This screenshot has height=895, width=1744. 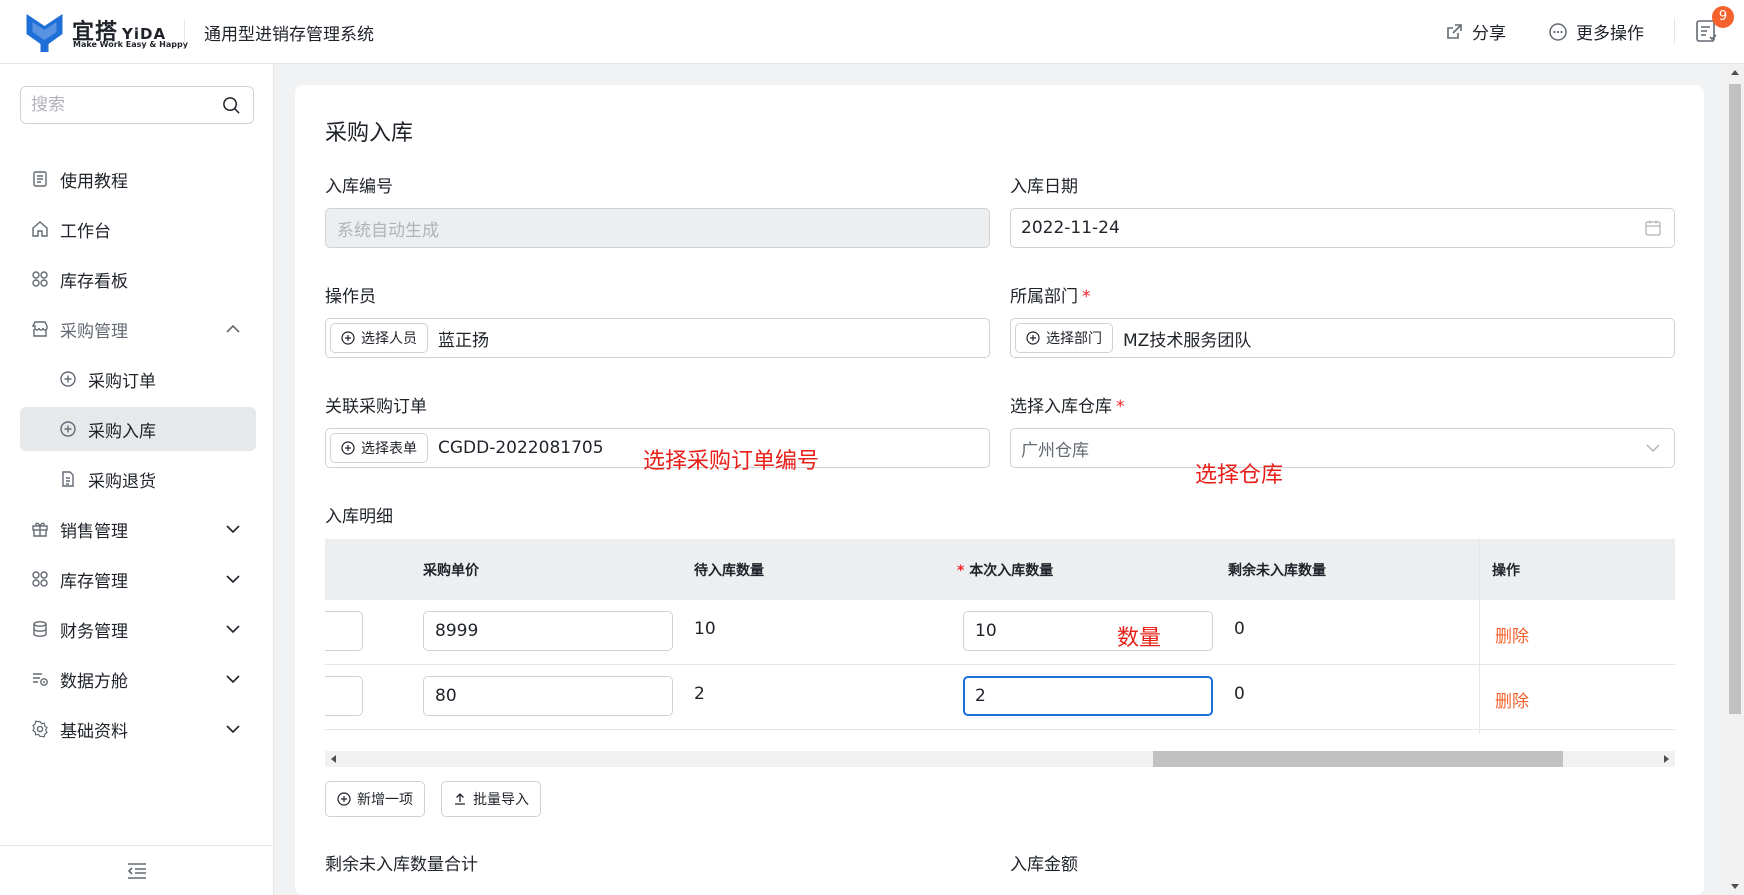 What do you see at coordinates (548, 631) in the screenshot?
I see `unit-price-input: 8999` at bounding box center [548, 631].